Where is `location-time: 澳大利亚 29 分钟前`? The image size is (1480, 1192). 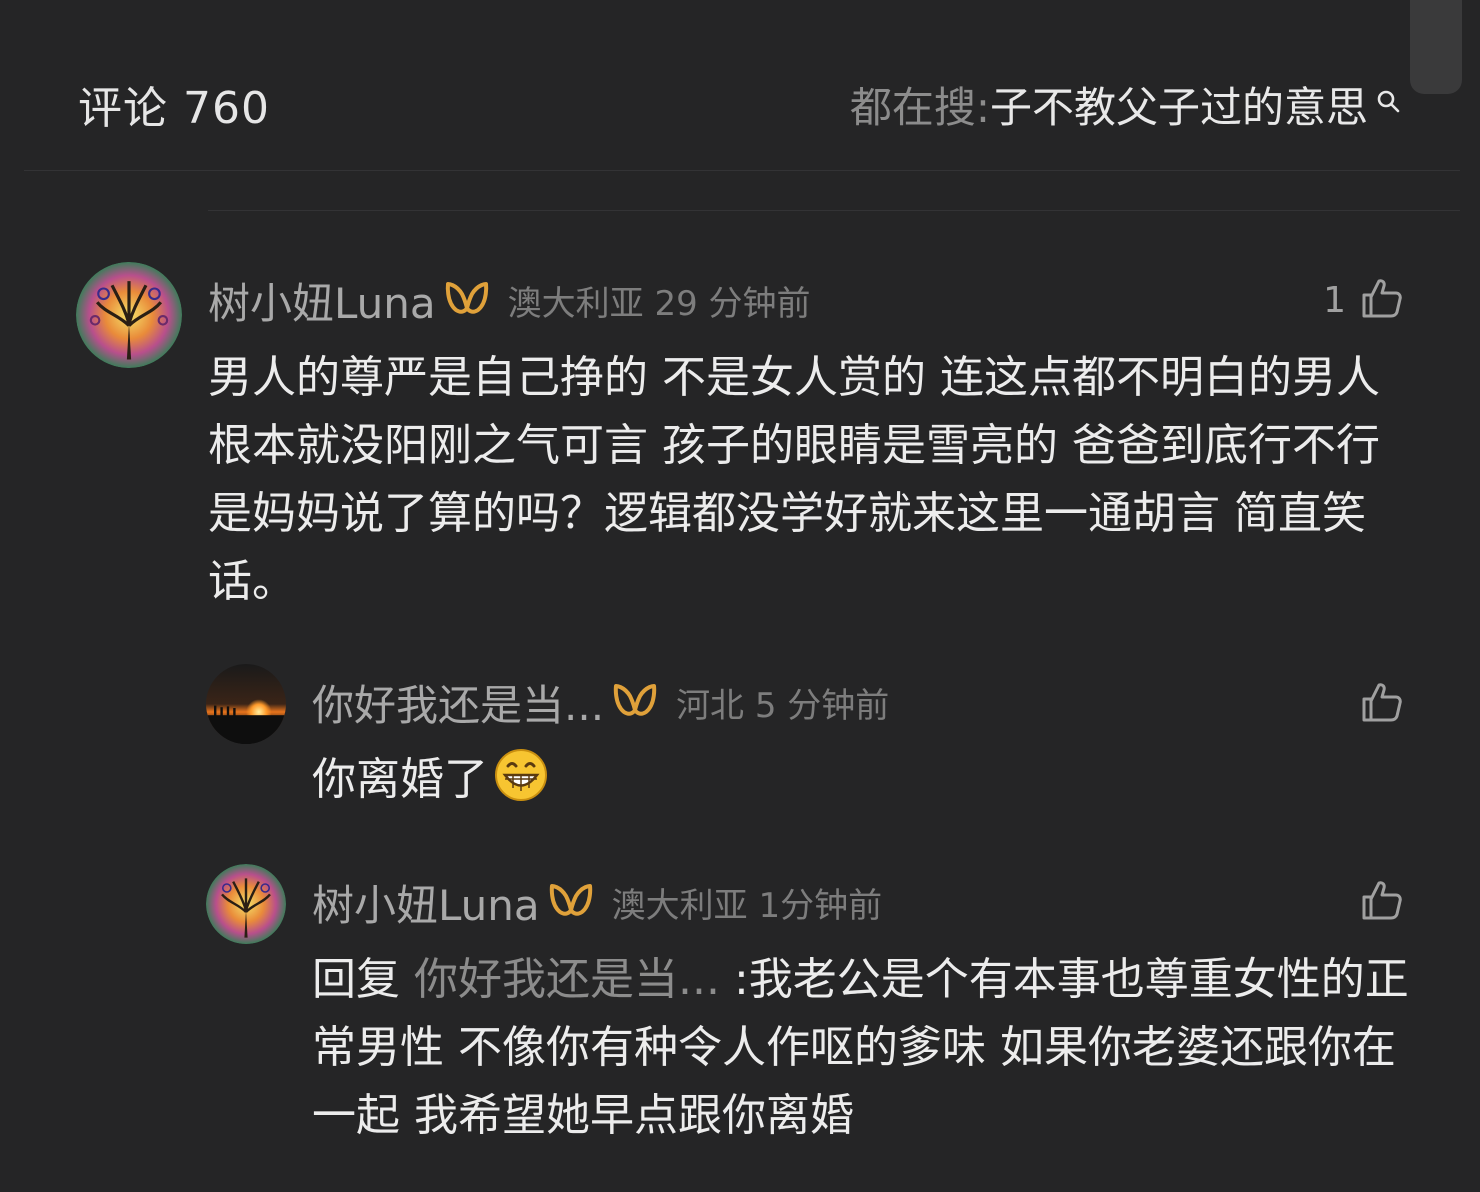 location-time: 澳大利亚 29 分钟前 is located at coordinates (659, 303).